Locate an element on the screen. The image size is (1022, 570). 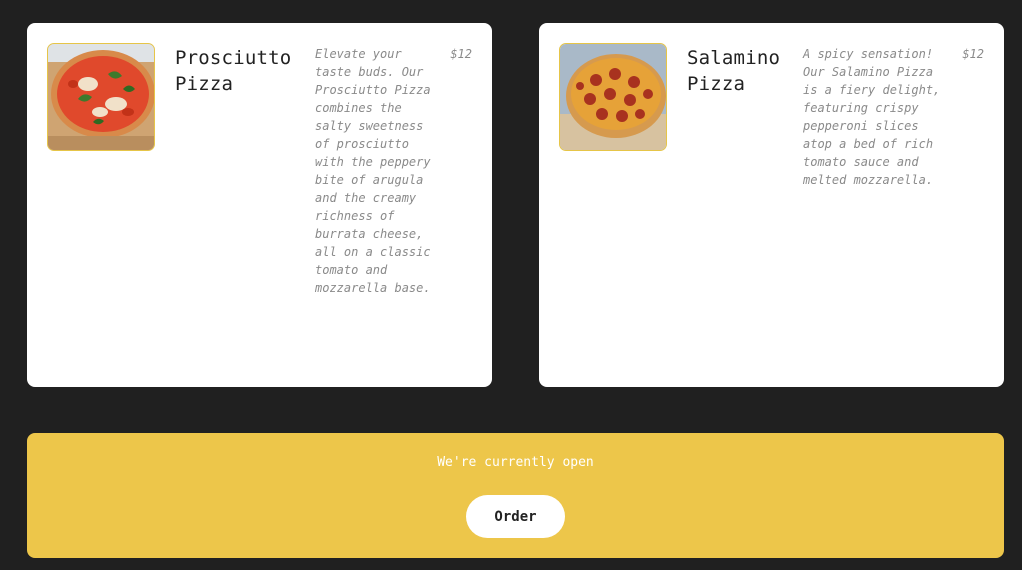
salamino-pizza-photo is located at coordinates (613, 97).